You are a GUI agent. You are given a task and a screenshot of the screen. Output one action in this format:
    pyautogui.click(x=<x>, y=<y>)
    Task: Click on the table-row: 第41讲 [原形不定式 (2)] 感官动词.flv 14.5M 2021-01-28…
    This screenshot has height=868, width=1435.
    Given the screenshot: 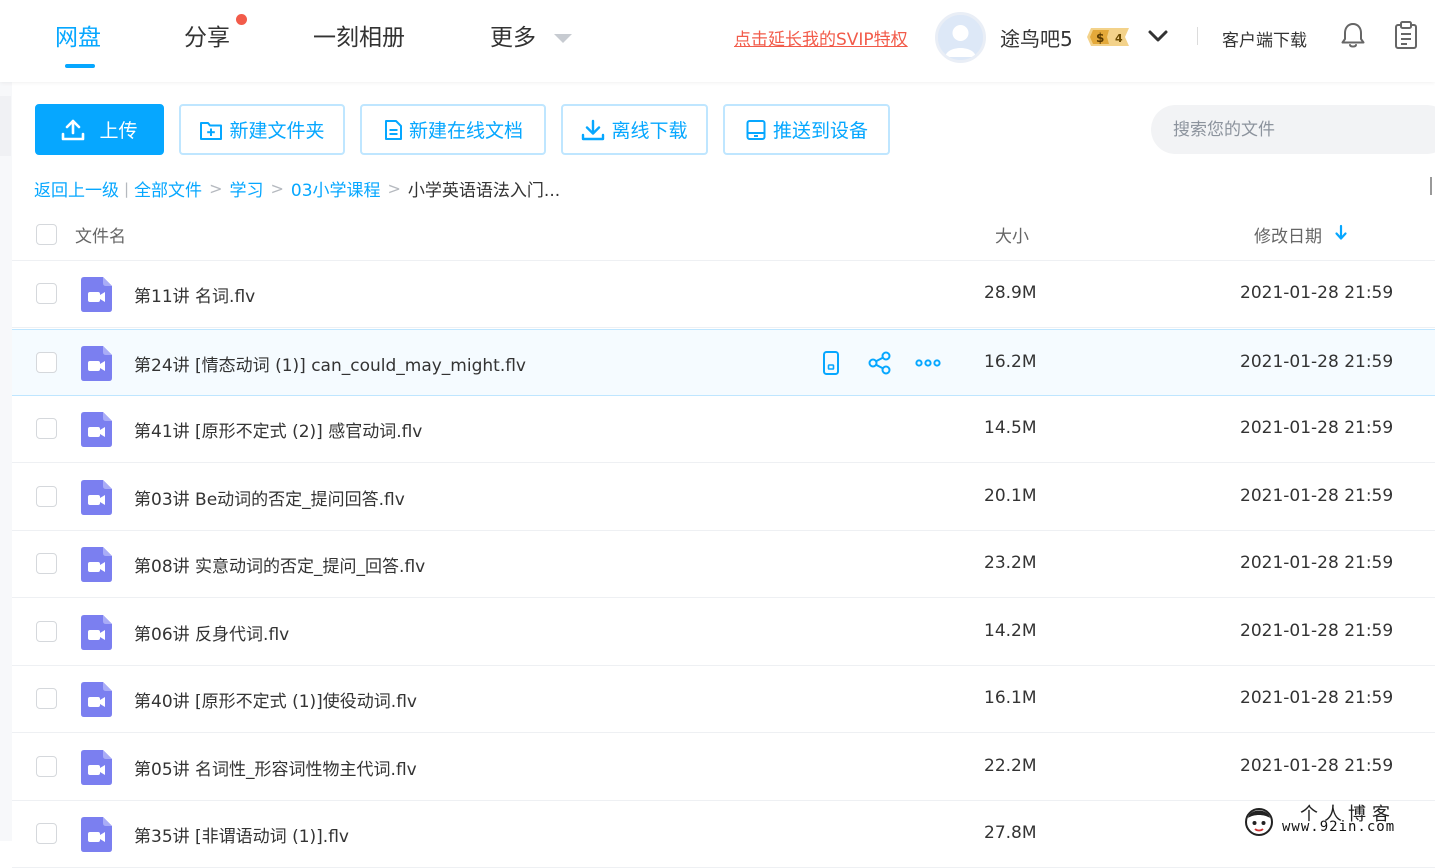 What is the action you would take?
    pyautogui.click(x=723, y=429)
    